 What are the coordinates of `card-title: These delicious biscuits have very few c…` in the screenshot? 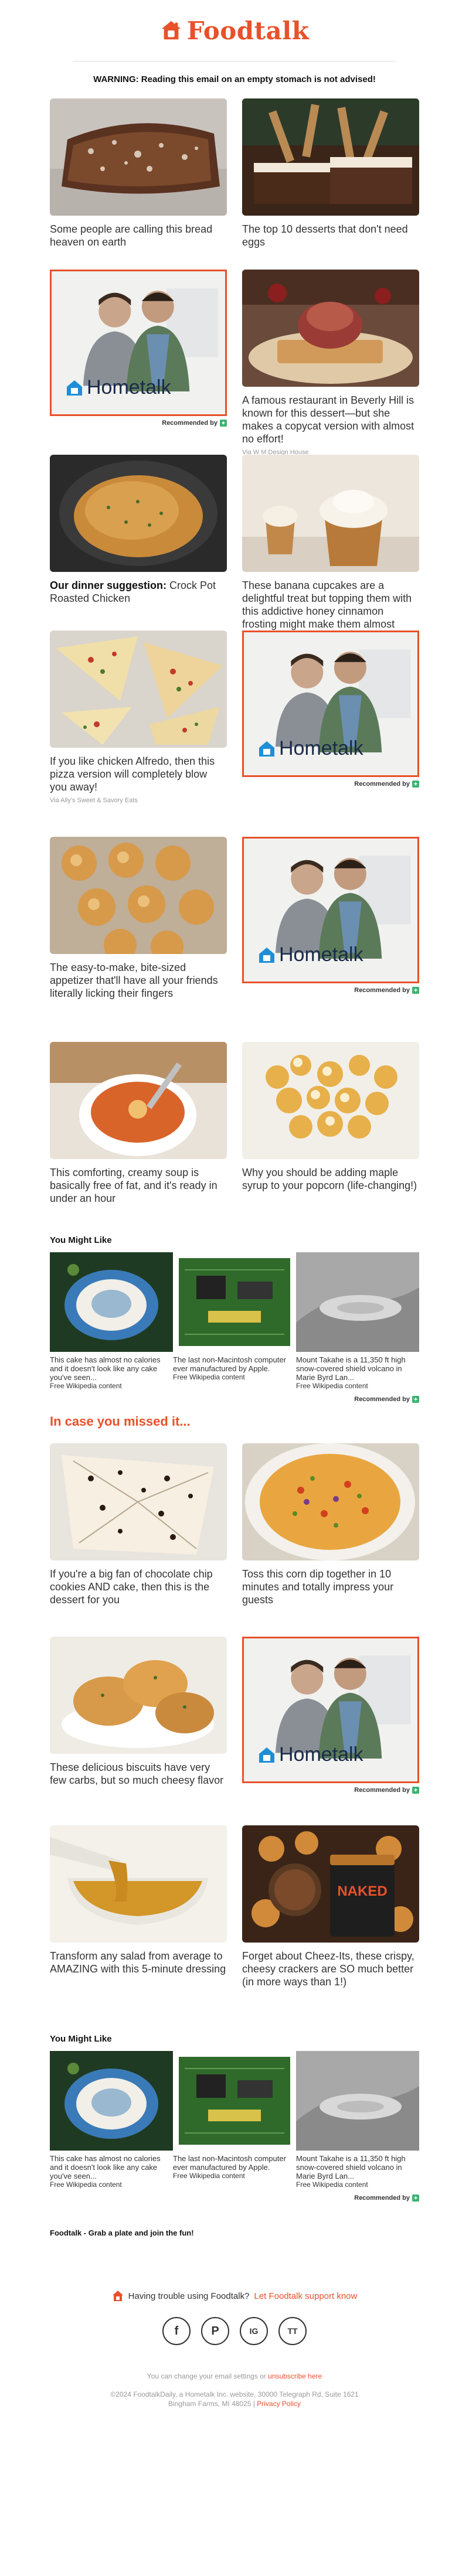 It's located at (138, 1774).